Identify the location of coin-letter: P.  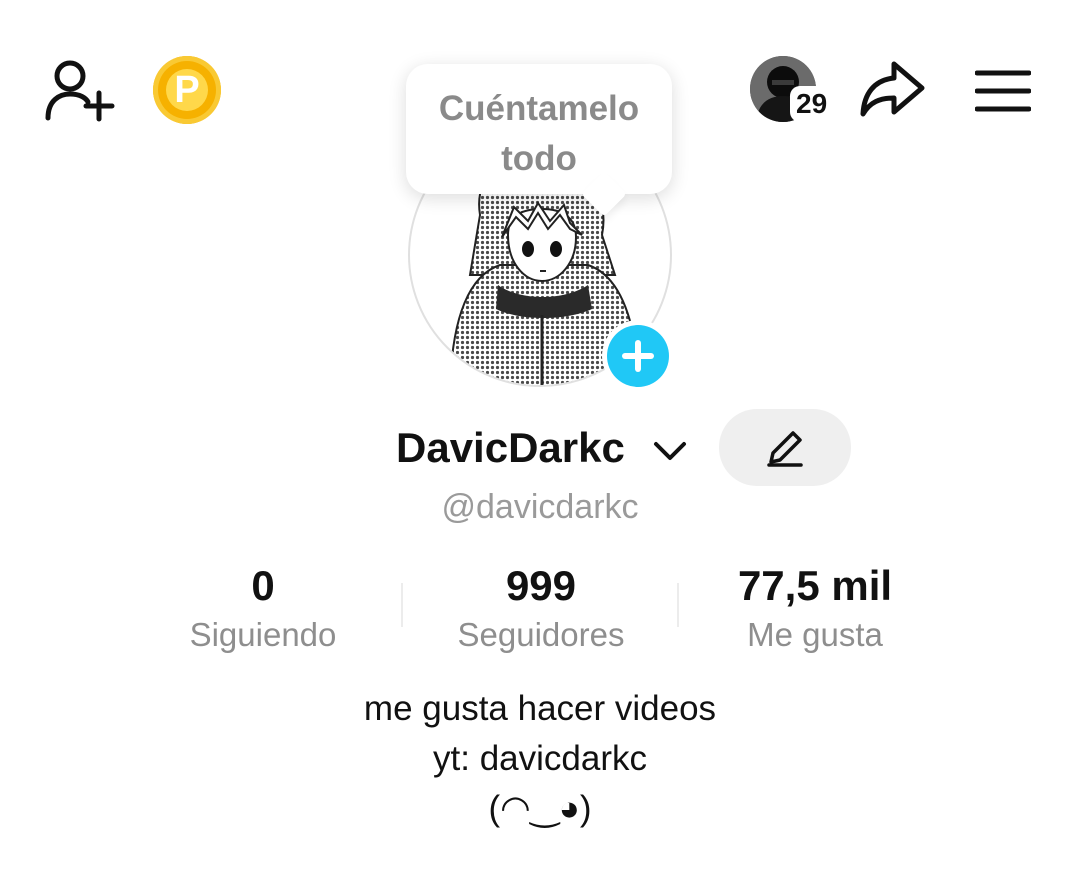
(187, 90).